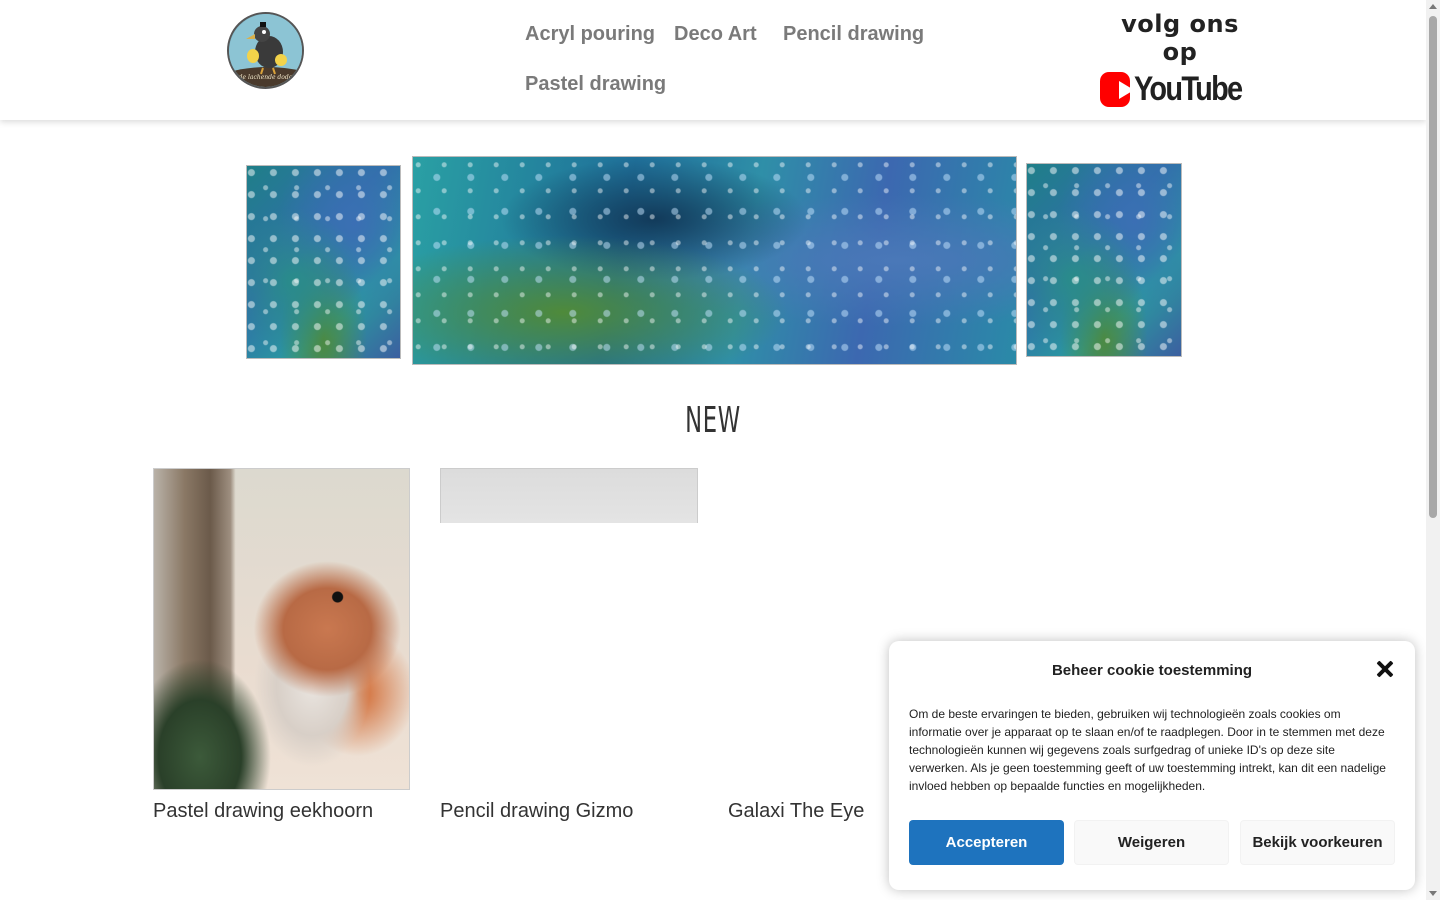  Describe the element at coordinates (1317, 842) in the screenshot. I see `view-preferences-button: Bekijk voorkeuren` at that location.